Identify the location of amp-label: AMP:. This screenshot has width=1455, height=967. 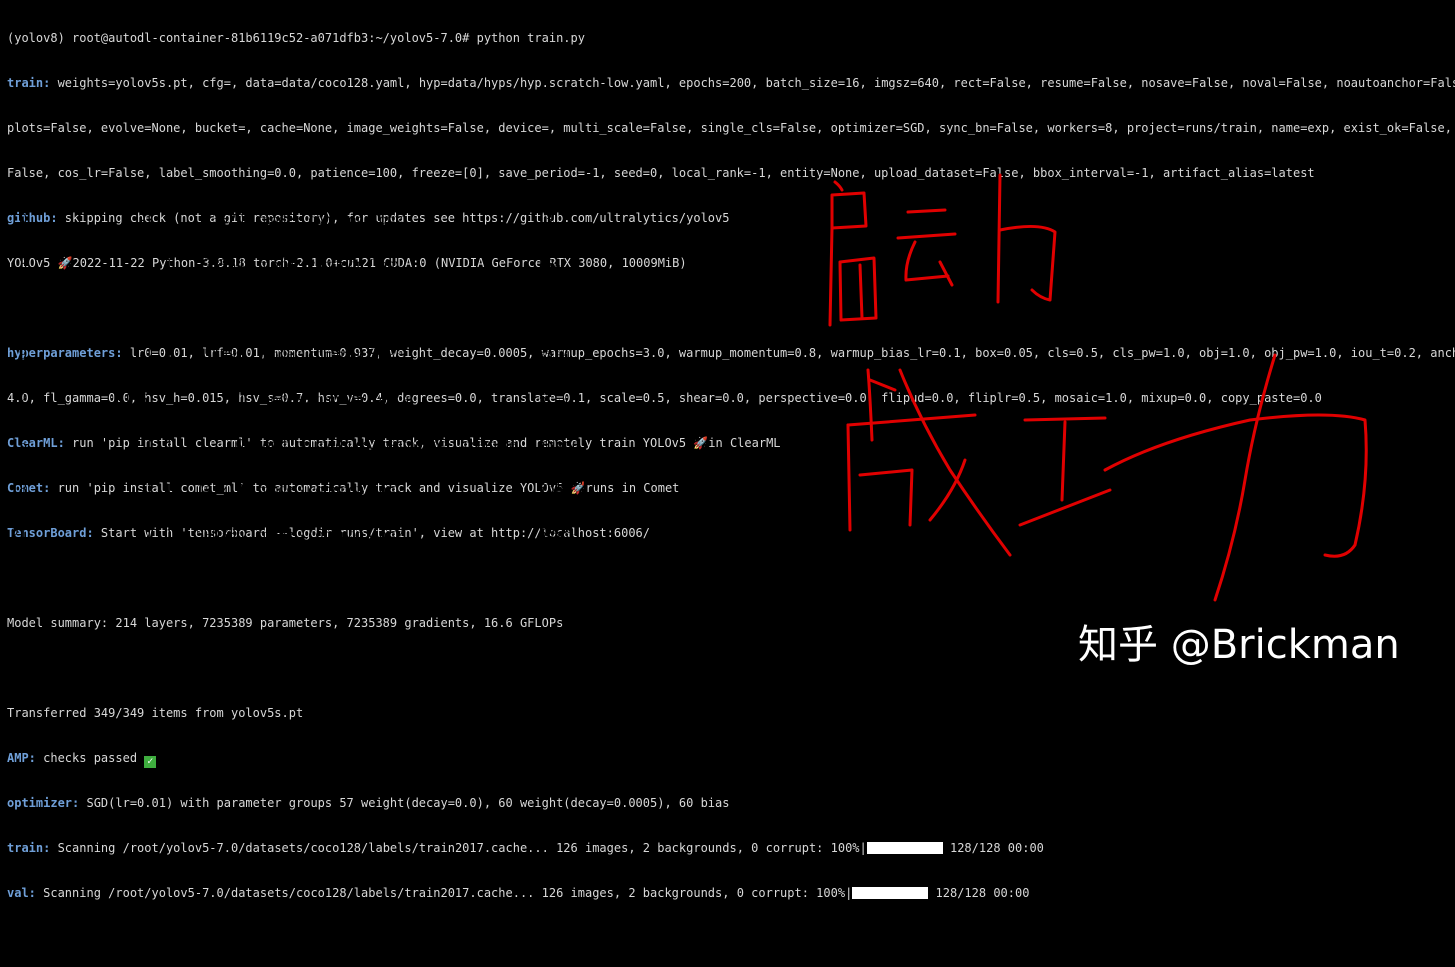
(21, 758).